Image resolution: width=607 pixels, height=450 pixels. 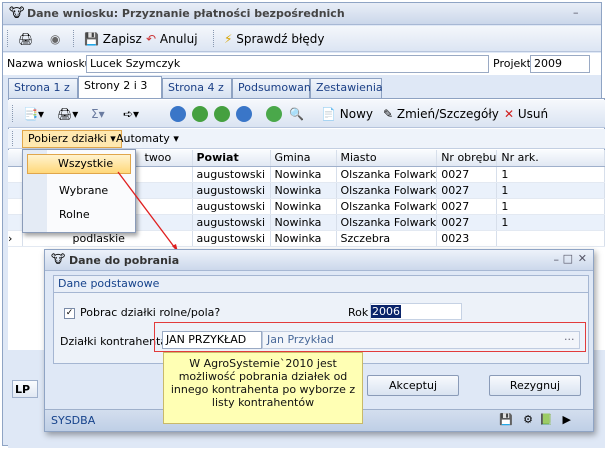 What do you see at coordinates (244, 114) in the screenshot?
I see `last-record-icon` at bounding box center [244, 114].